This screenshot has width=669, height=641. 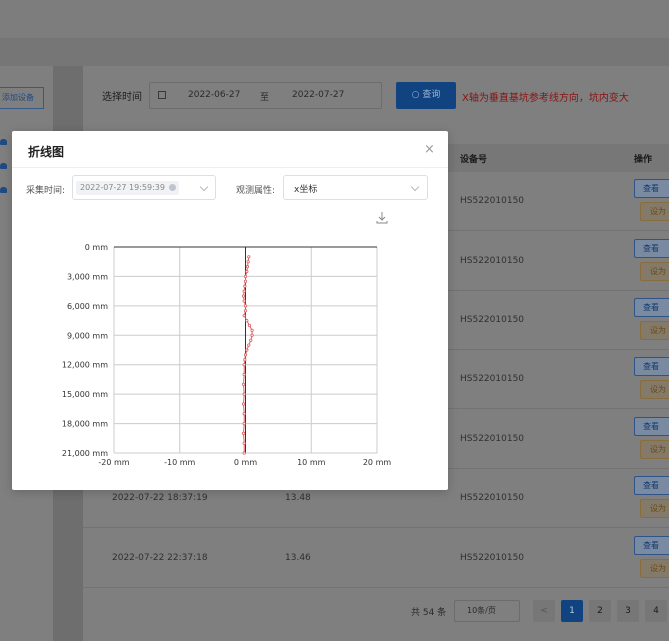 I want to click on table-row: 2022-07-22 22:37:18 13.46 HS522010150 查看设为, so click(x=376, y=558).